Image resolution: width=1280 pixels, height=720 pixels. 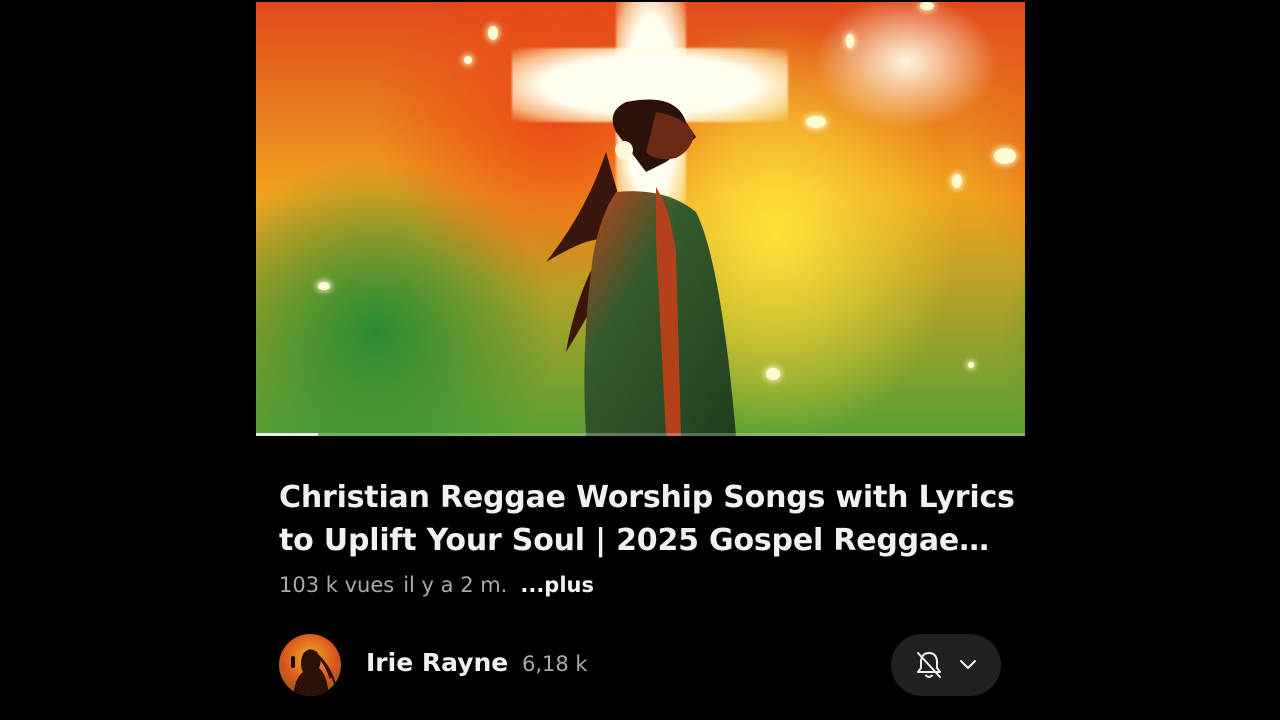 I want to click on progress-track, so click(x=640, y=434).